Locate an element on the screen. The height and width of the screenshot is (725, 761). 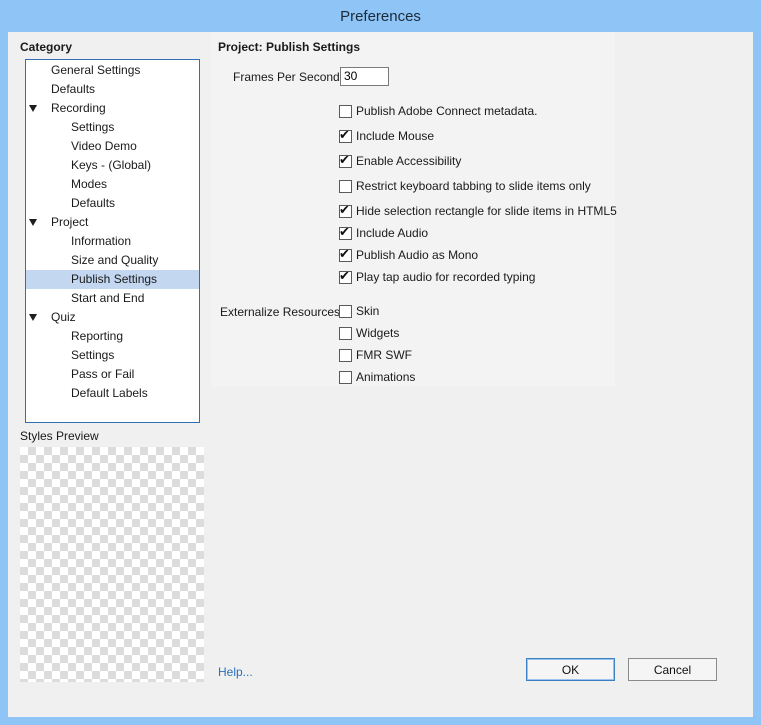
checkbox-label: Include Audio is located at coordinates (392, 233).